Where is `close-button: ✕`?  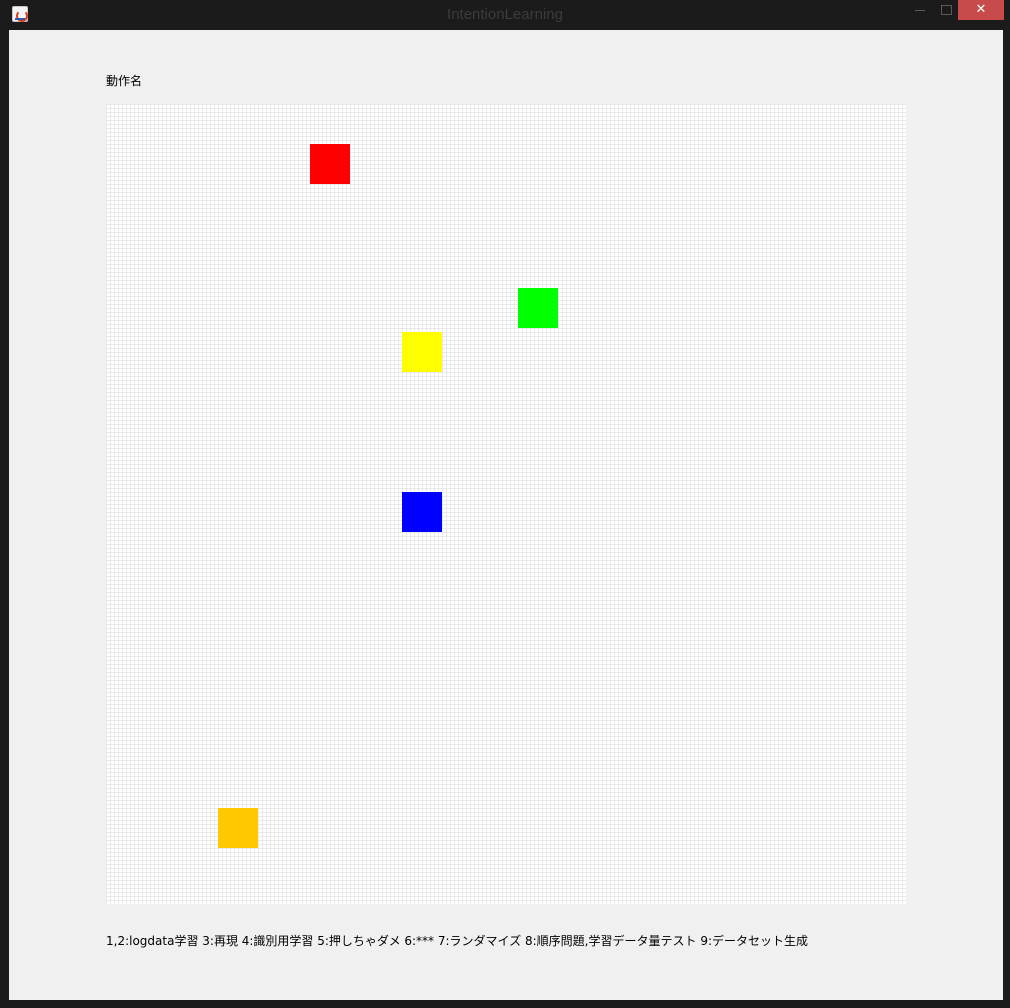
close-button: ✕ is located at coordinates (981, 10).